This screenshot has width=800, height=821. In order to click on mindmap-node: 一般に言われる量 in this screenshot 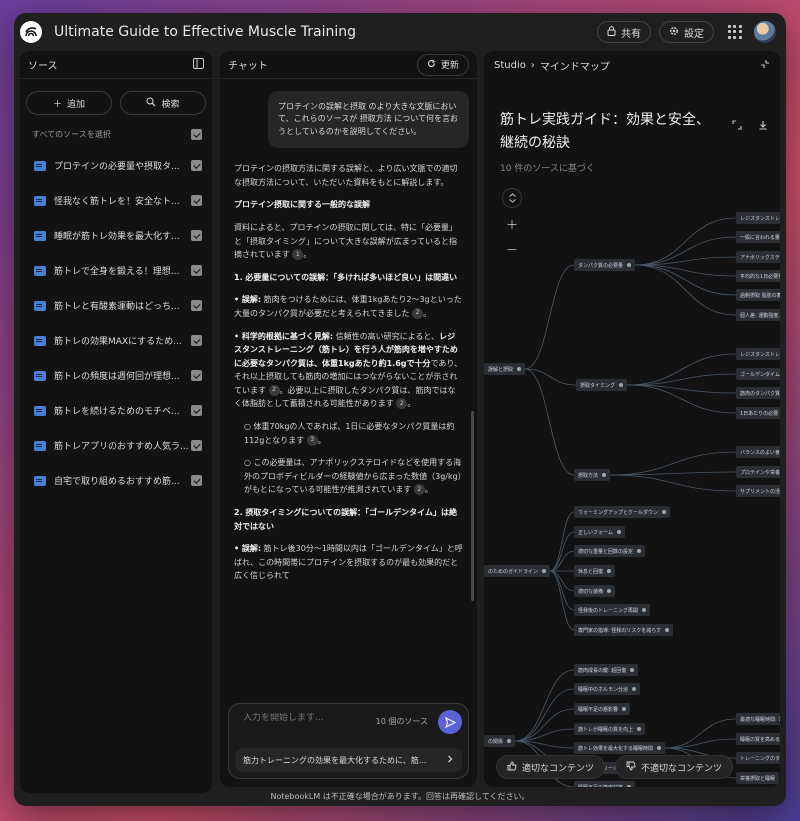, I will do `click(758, 237)`.